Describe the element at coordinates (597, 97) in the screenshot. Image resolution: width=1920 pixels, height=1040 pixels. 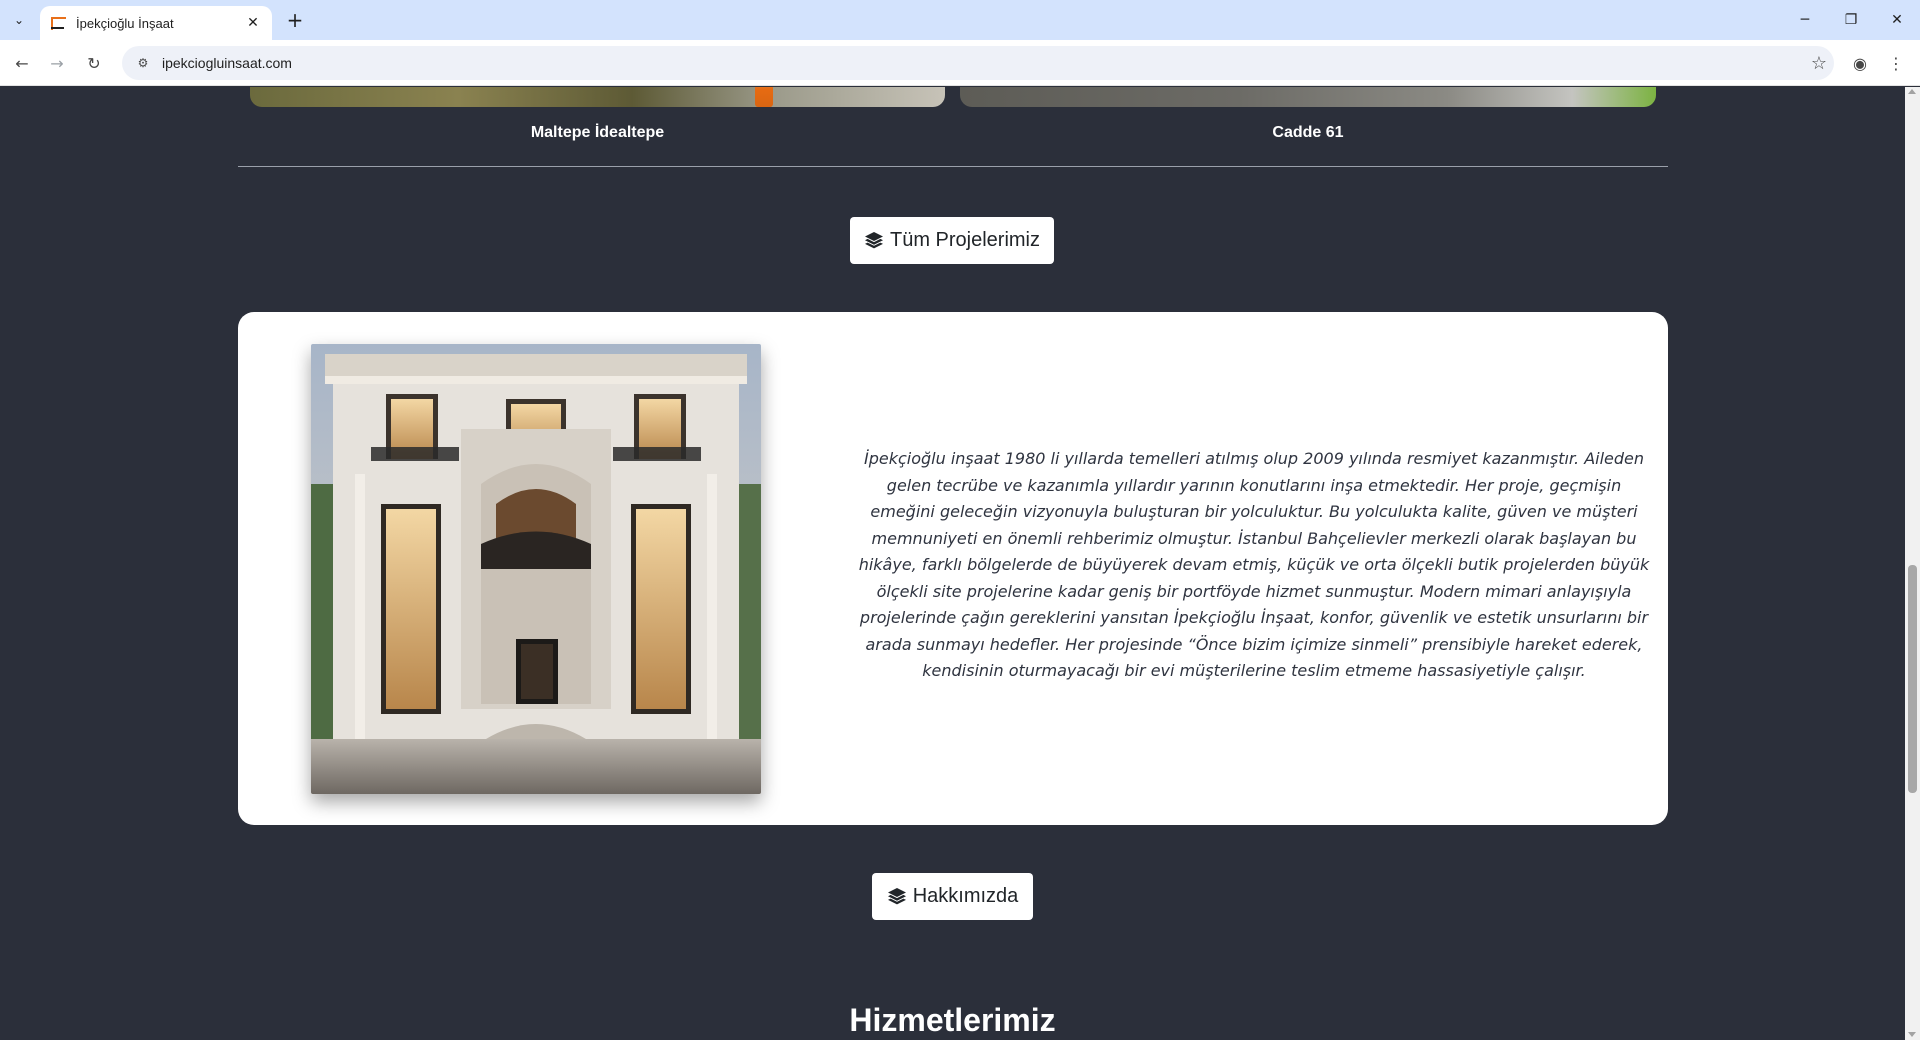
I see `project-image-maltepe` at that location.